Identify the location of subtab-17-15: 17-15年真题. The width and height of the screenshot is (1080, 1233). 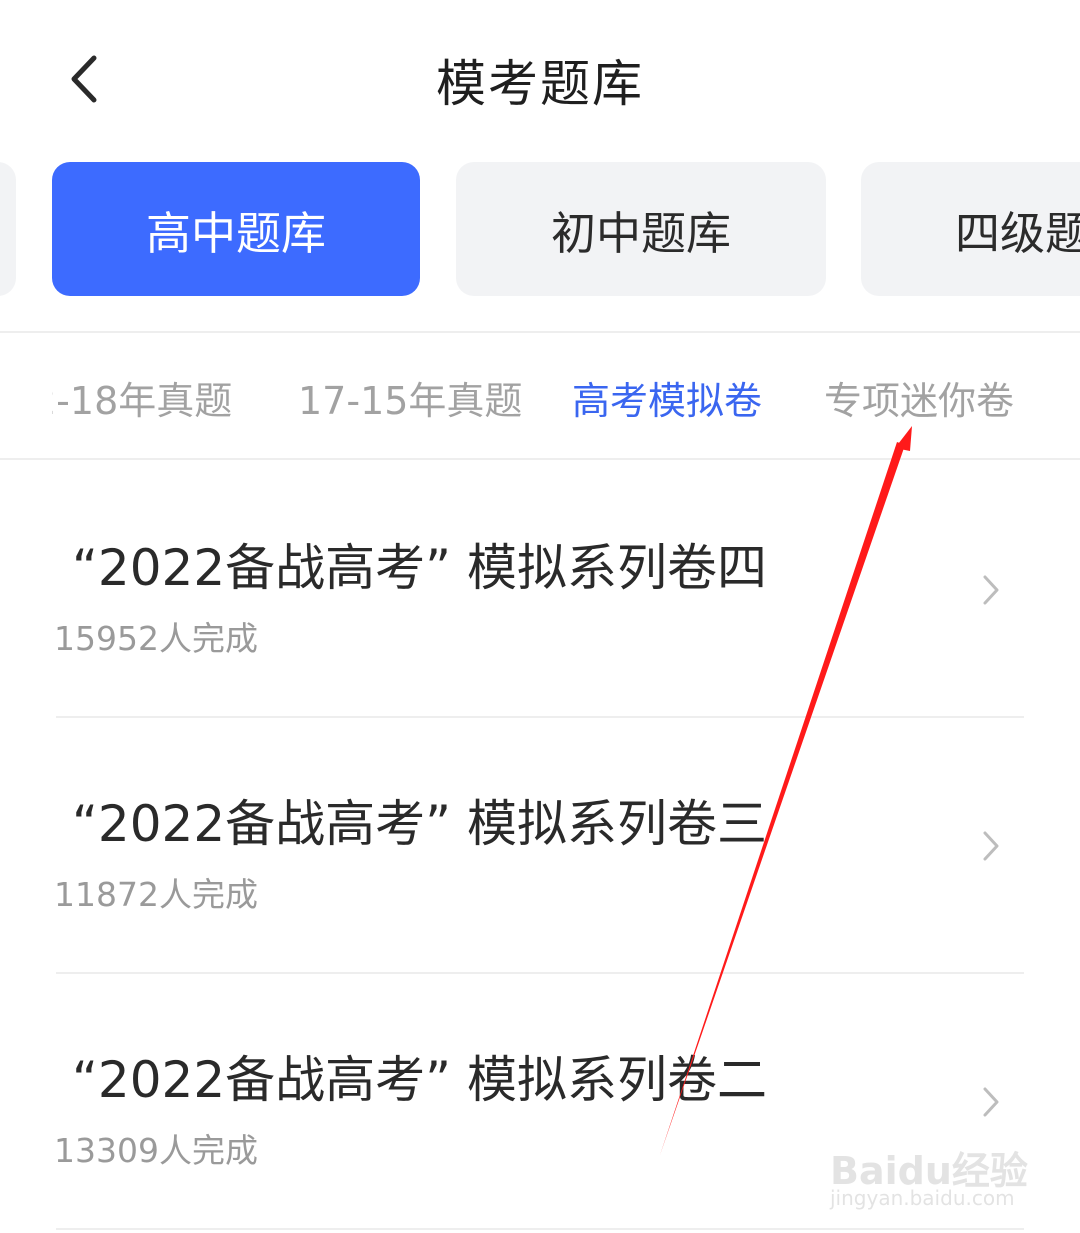
(410, 397).